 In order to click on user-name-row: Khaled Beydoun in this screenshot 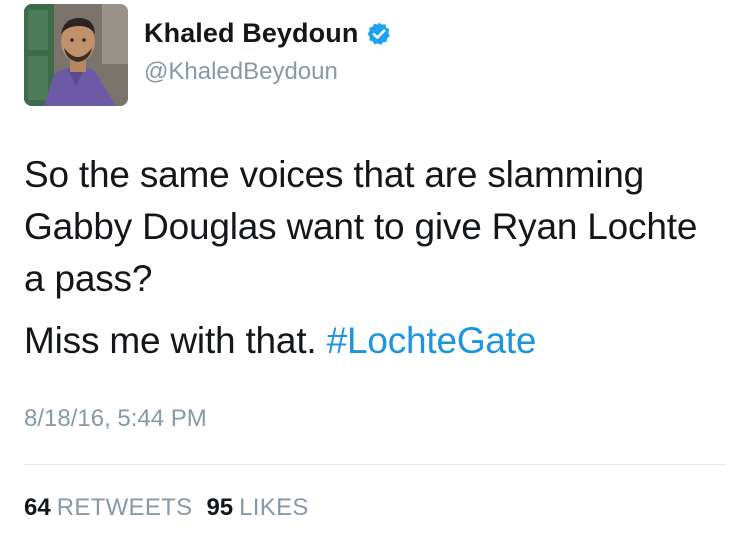, I will do `click(268, 33)`.